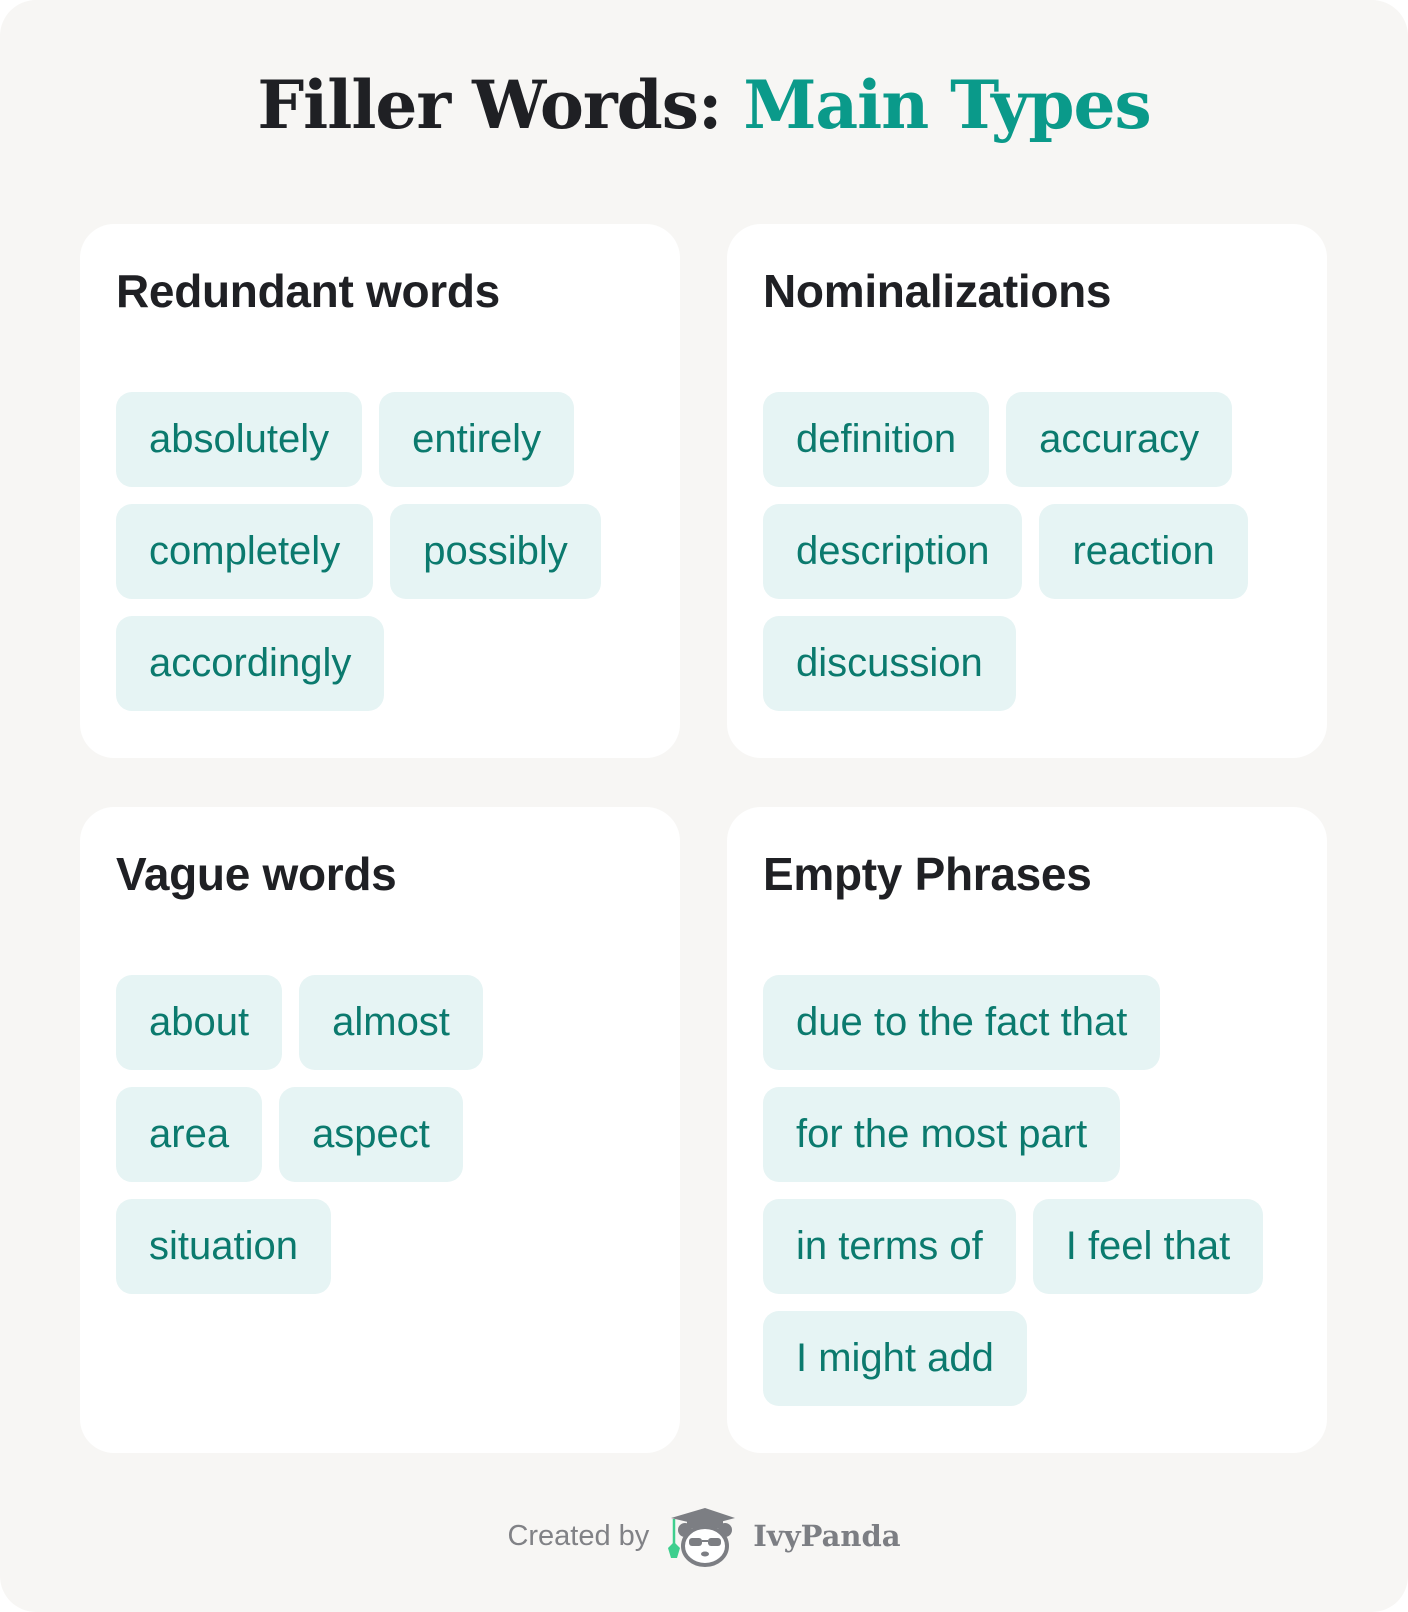 Image resolution: width=1408 pixels, height=1612 pixels. Describe the element at coordinates (189, 1134) in the screenshot. I see `chip: area` at that location.